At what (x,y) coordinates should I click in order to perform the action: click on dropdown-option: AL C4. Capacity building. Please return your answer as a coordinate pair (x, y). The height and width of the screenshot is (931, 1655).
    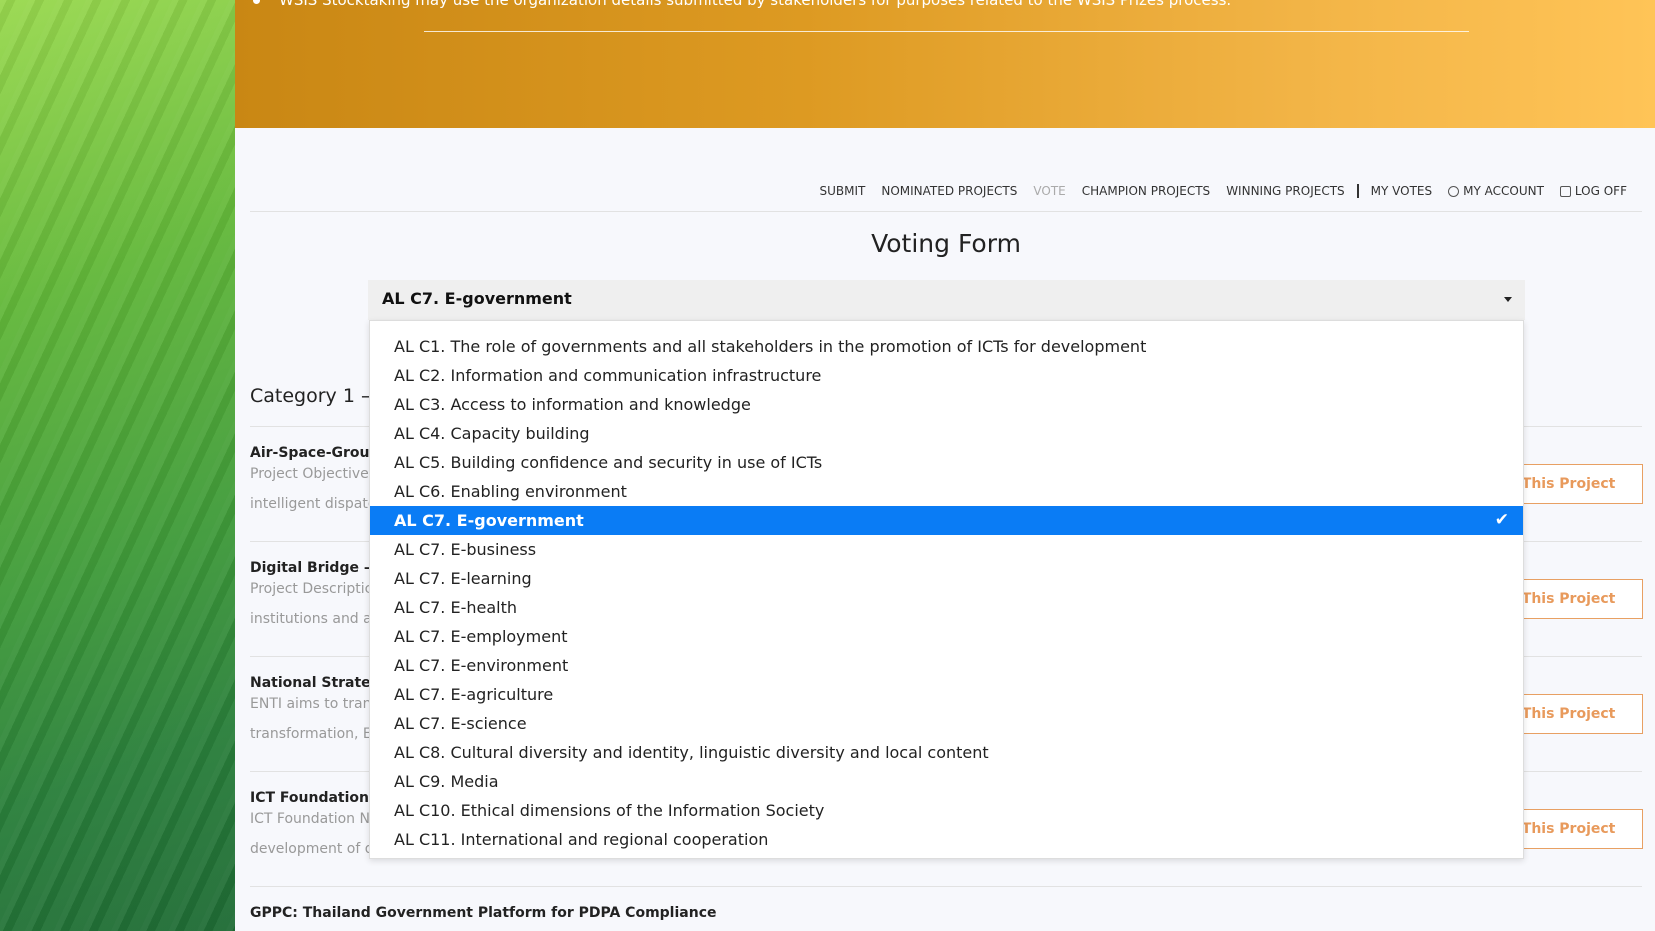
    Looking at the image, I should click on (946, 433).